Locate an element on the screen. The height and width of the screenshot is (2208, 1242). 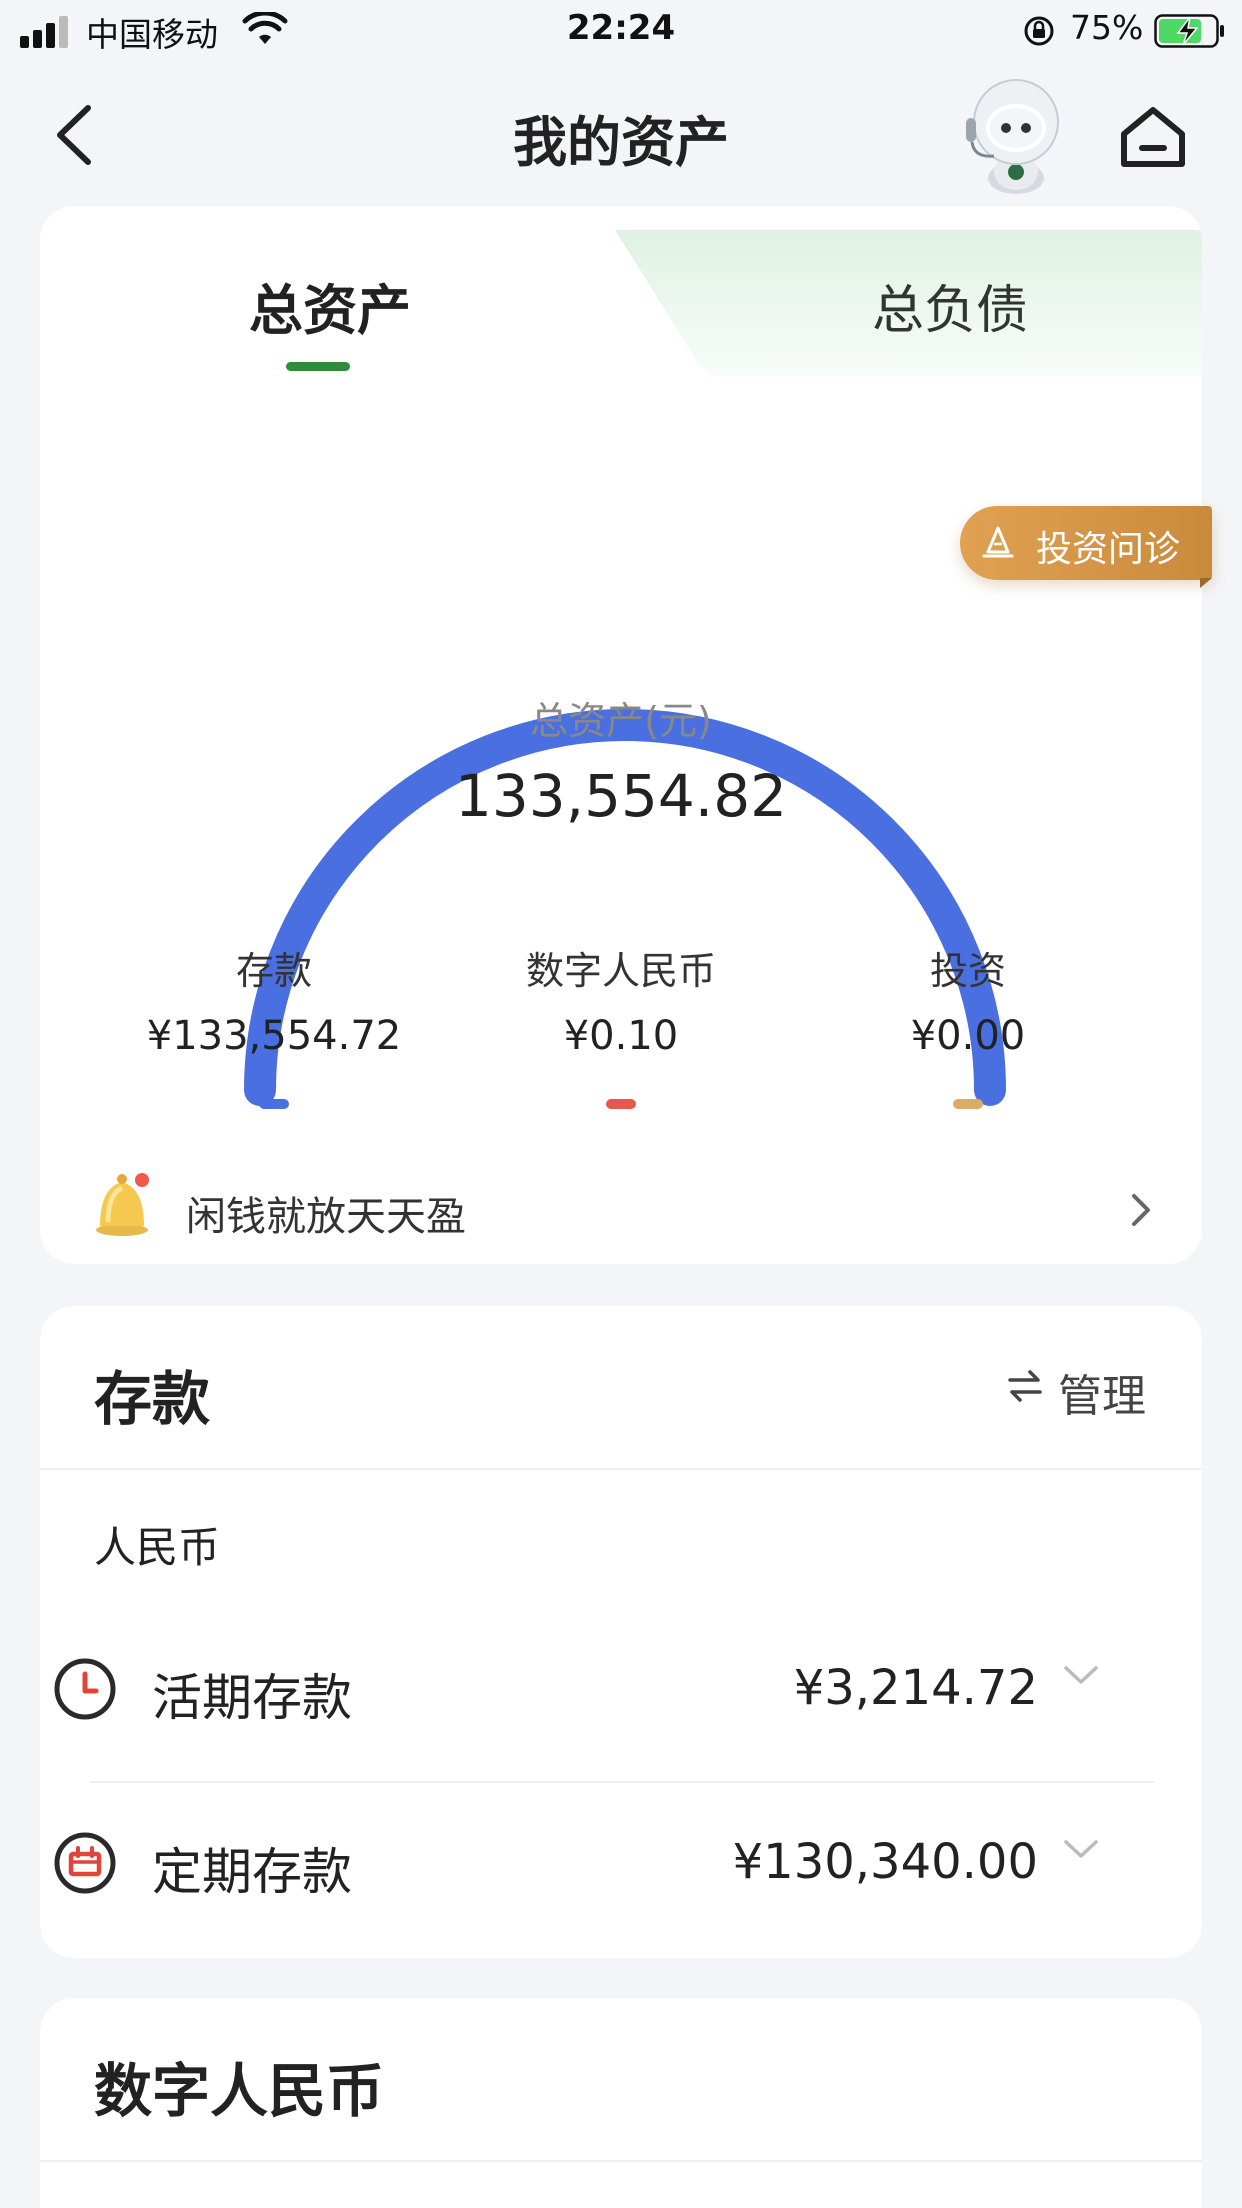
deposit-row-current: 活期存款 ¥3,214.72 is located at coordinates (581, 1689).